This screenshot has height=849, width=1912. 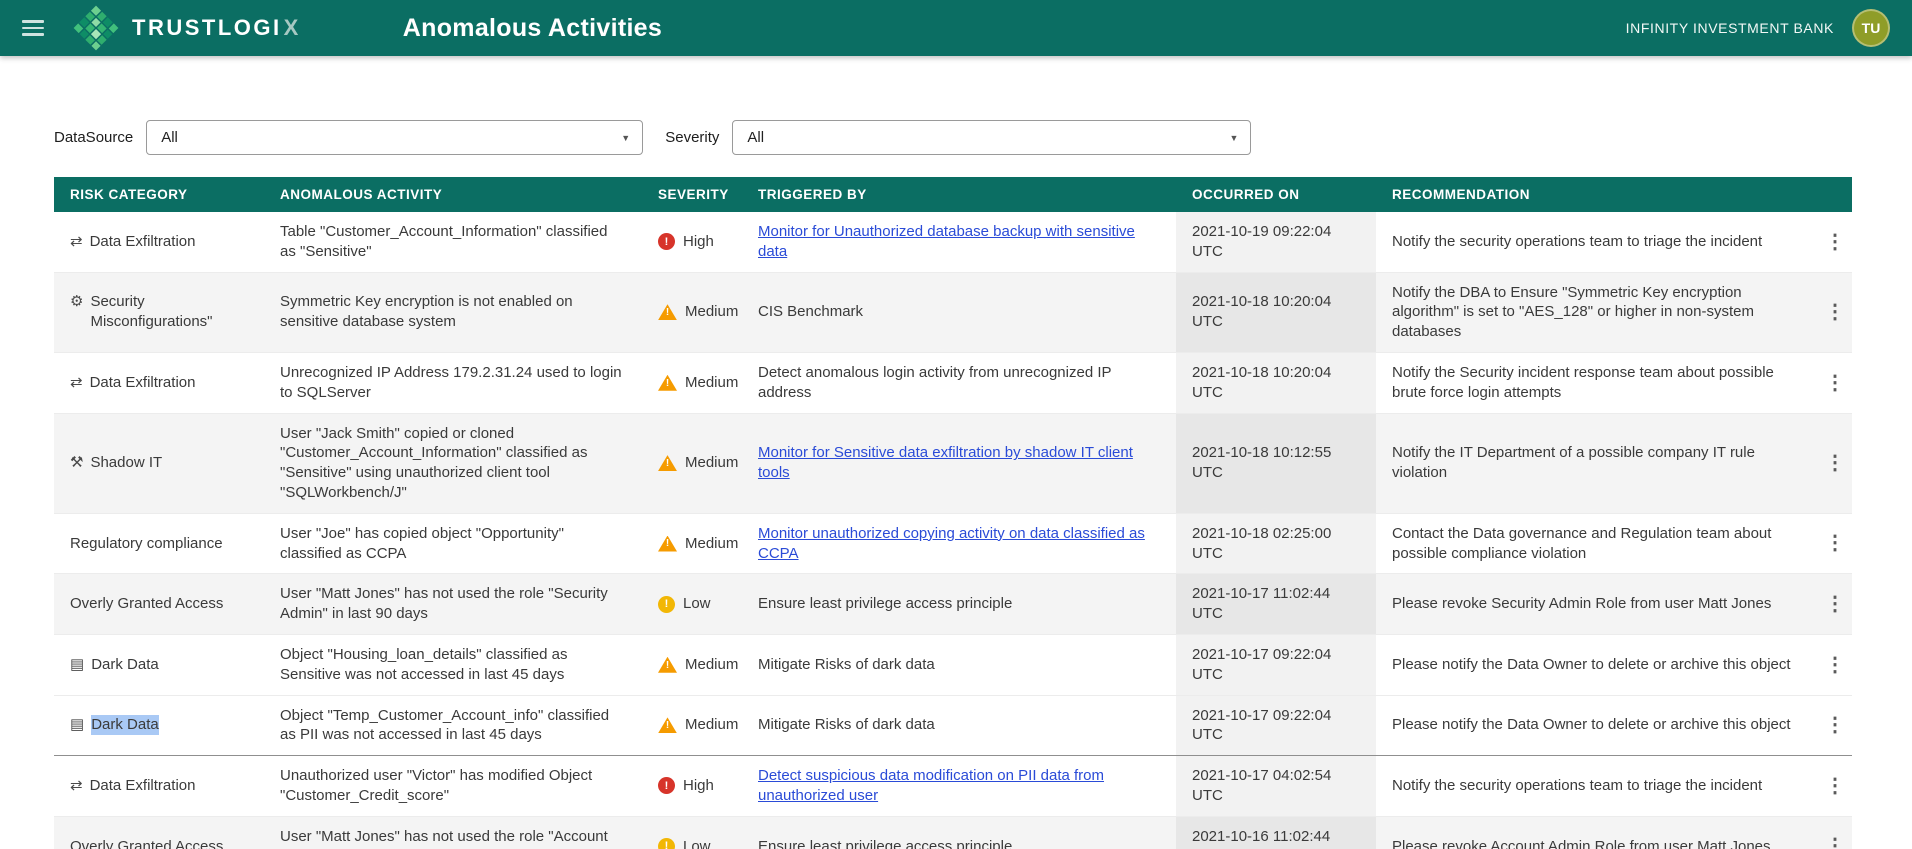 I want to click on risk-category-label: Shadow IT, so click(x=126, y=463).